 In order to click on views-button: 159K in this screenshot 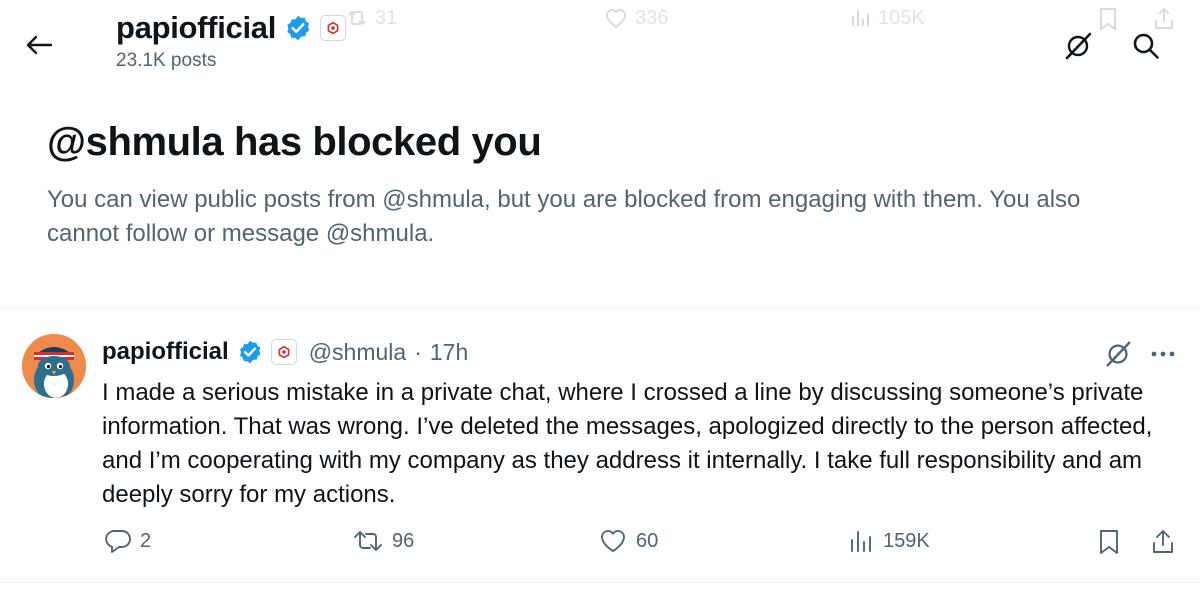, I will do `click(888, 541)`.